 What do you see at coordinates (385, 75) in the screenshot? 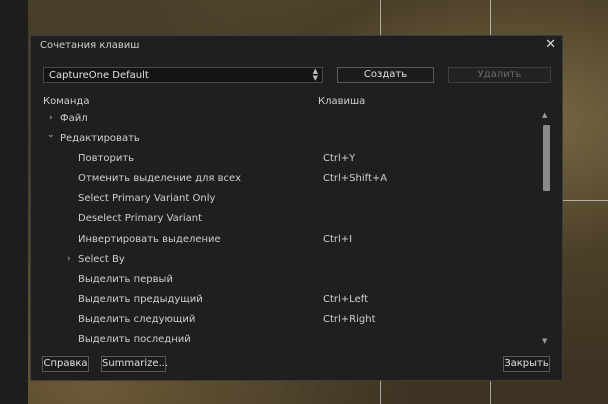
I see `create-button: Создать` at bounding box center [385, 75].